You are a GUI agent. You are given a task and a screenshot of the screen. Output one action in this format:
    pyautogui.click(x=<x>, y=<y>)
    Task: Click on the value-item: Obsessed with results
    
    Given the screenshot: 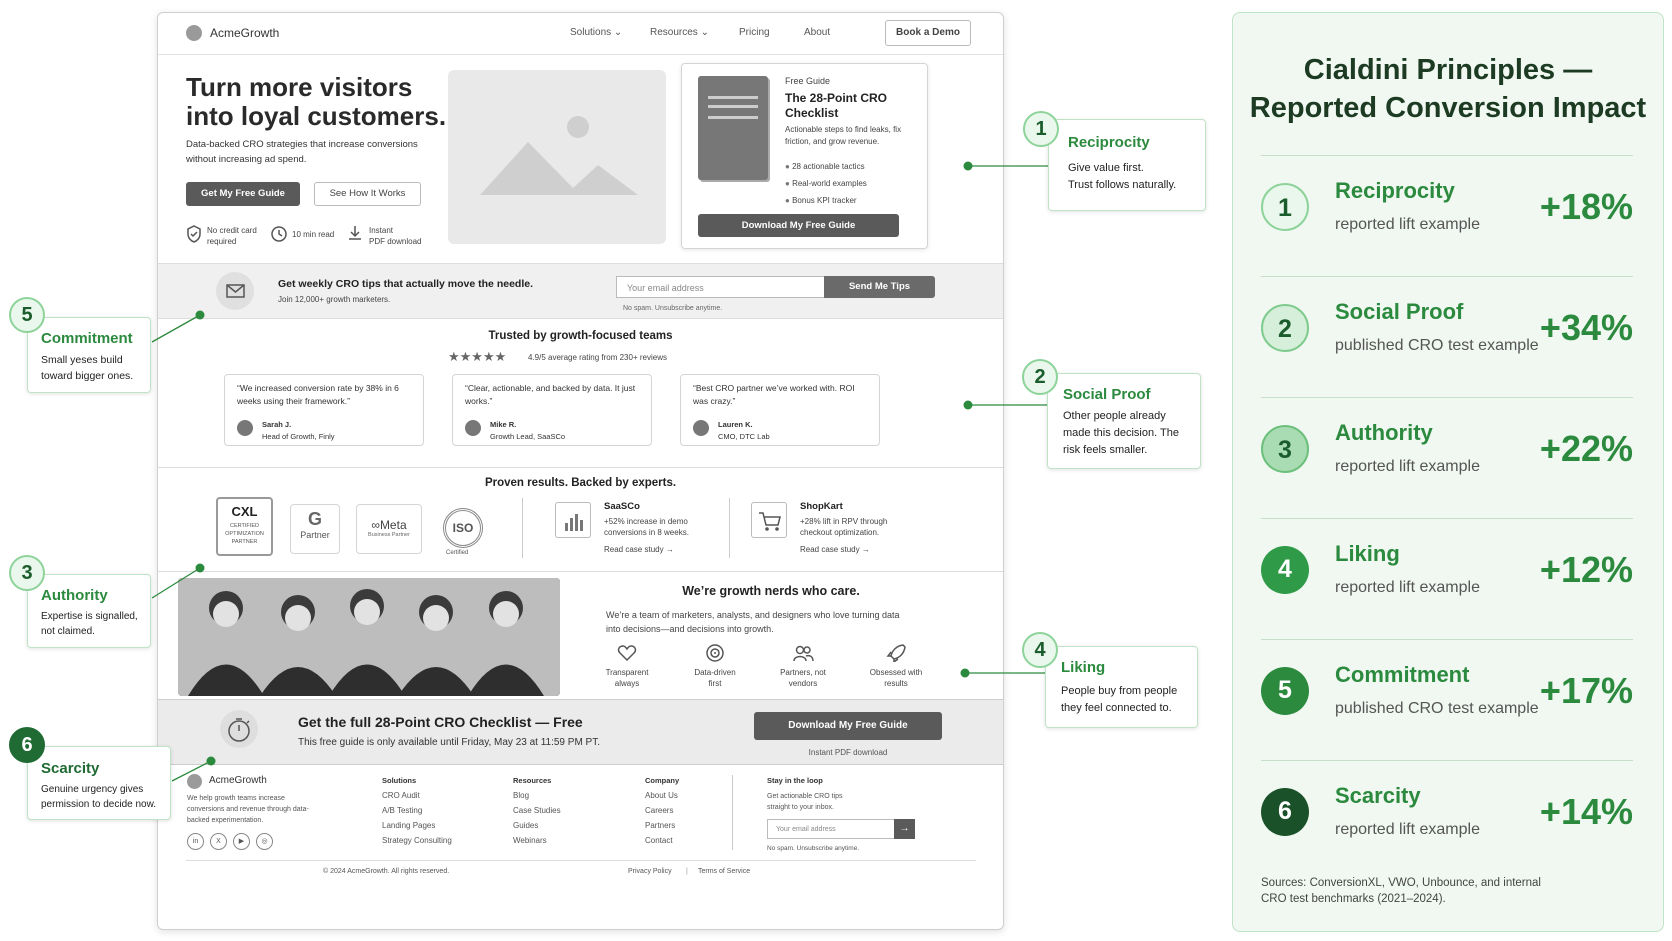 What is the action you would take?
    pyautogui.click(x=896, y=666)
    